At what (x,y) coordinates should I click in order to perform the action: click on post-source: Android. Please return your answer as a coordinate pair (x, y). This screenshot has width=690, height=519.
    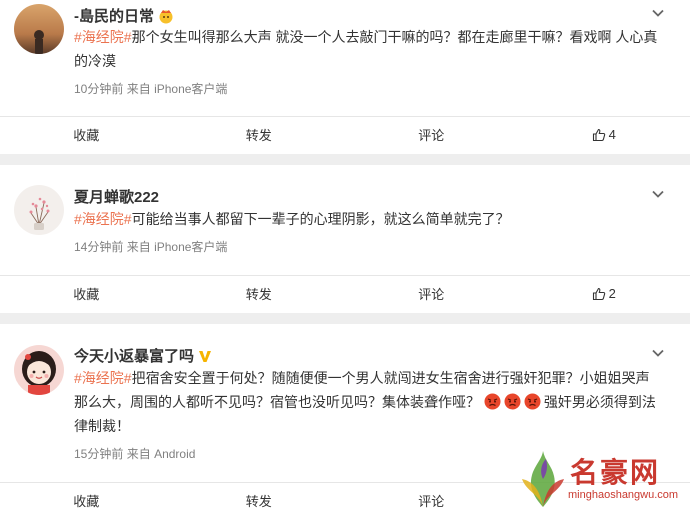
    Looking at the image, I should click on (174, 454).